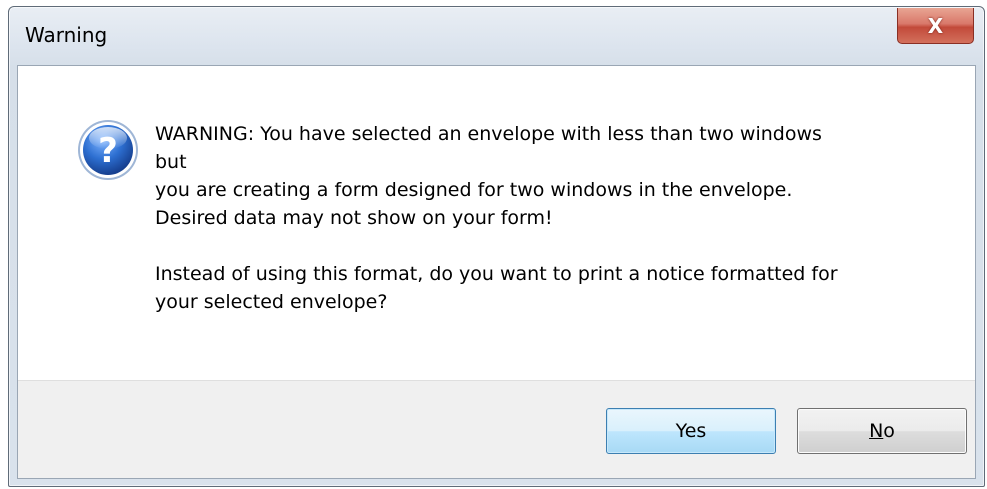 This screenshot has height=489, width=987. I want to click on yes-button: Yes, so click(691, 431).